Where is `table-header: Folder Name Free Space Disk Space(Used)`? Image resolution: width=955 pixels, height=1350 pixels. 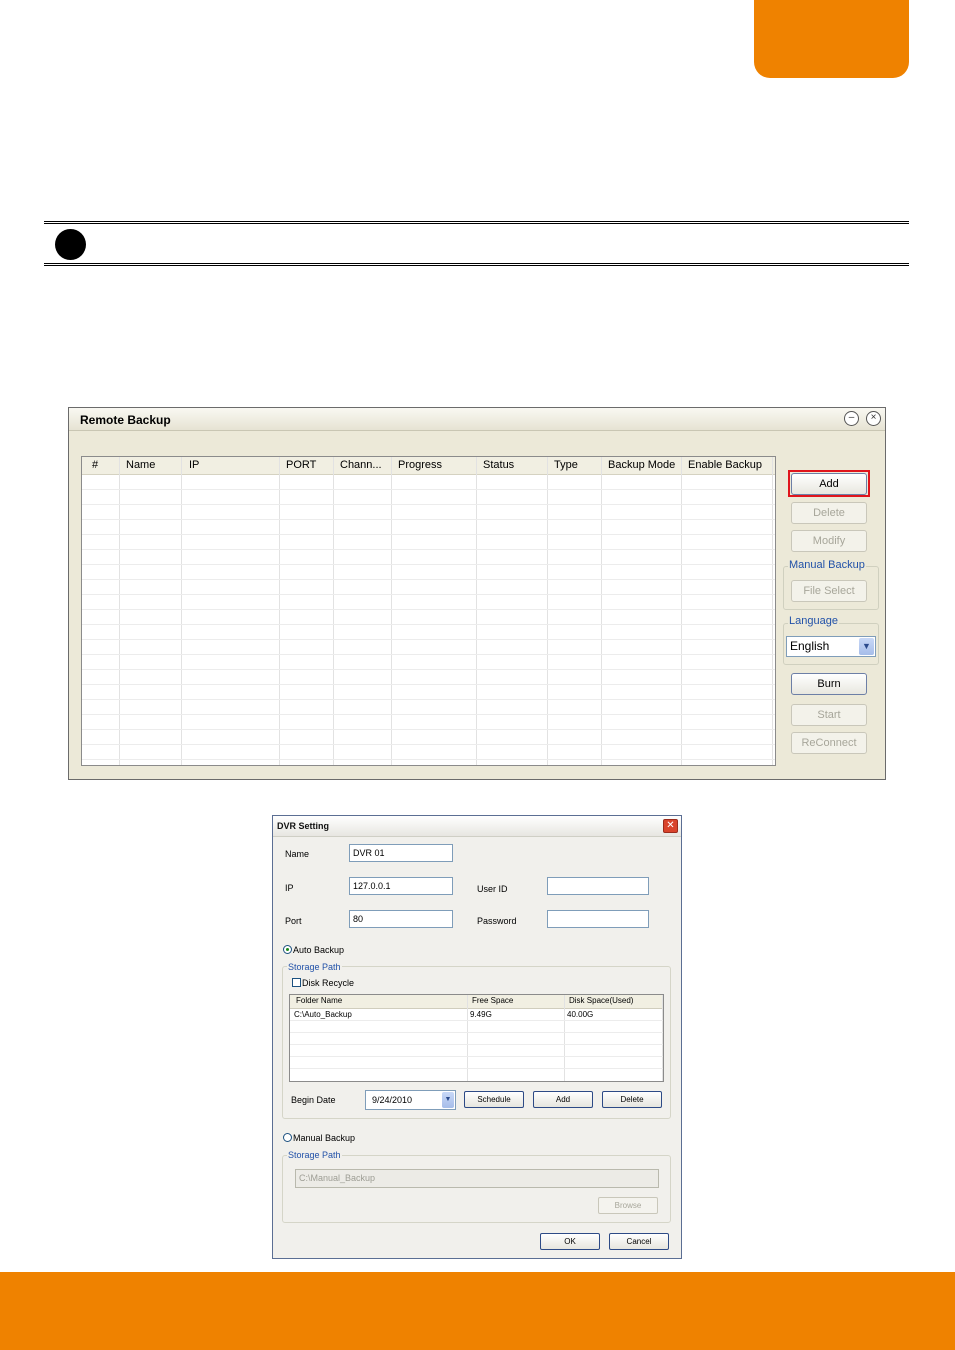 table-header: Folder Name Free Space Disk Space(Used) is located at coordinates (476, 1002).